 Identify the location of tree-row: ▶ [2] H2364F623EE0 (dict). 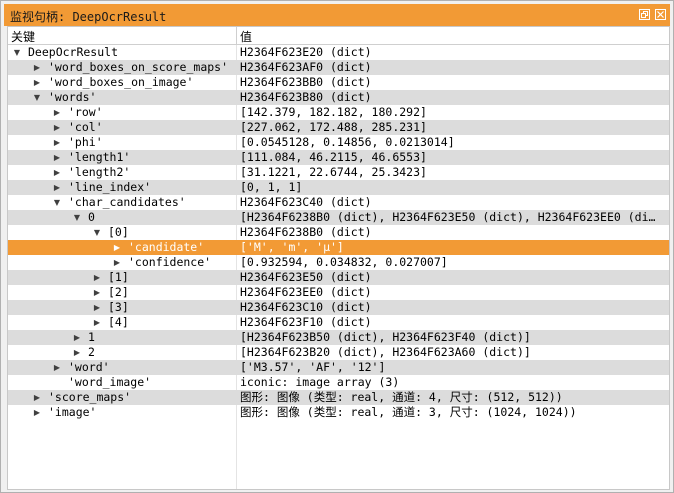
(338, 292).